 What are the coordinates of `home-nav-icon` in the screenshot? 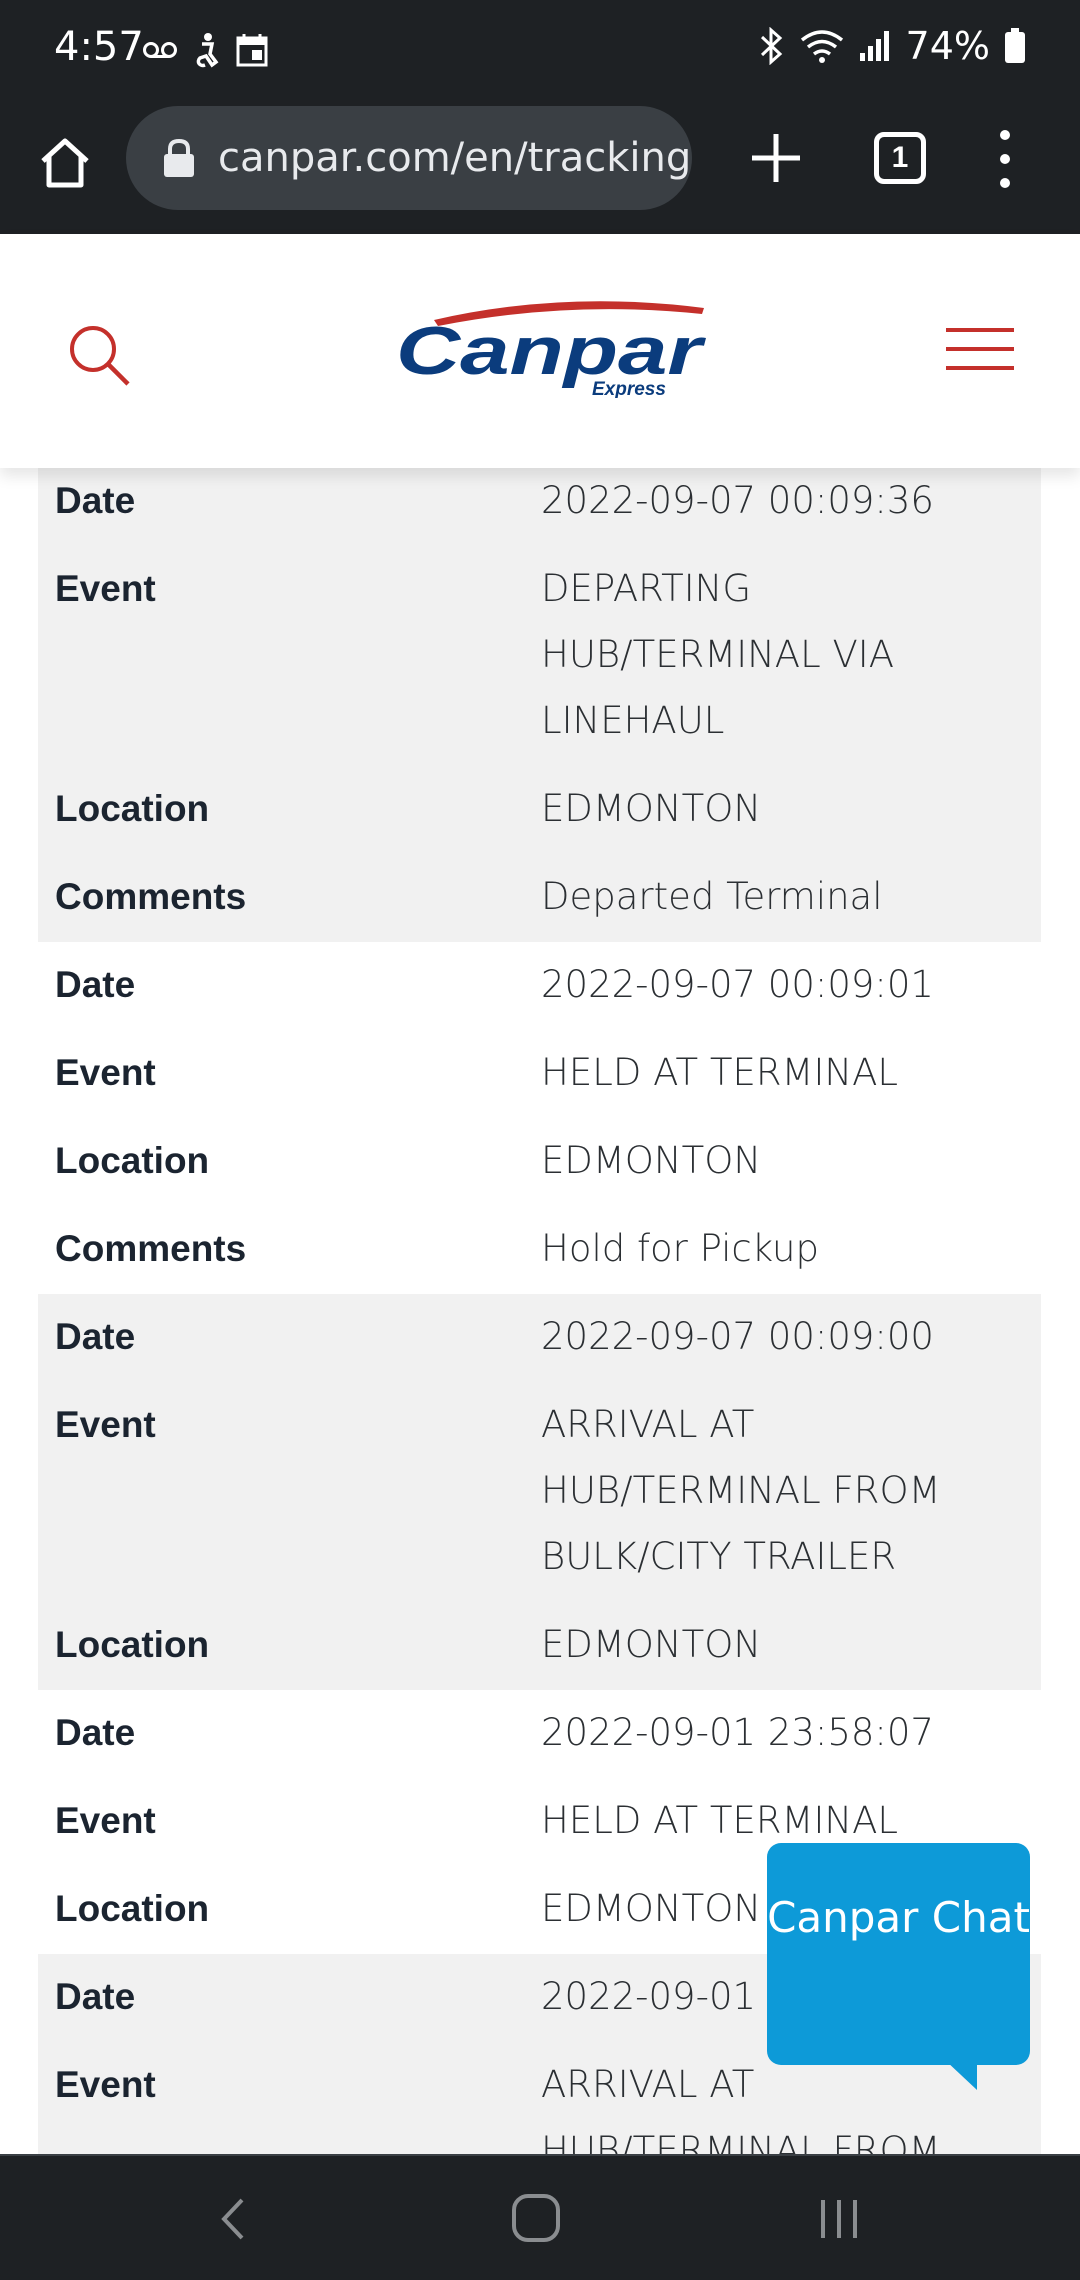 It's located at (536, 2218).